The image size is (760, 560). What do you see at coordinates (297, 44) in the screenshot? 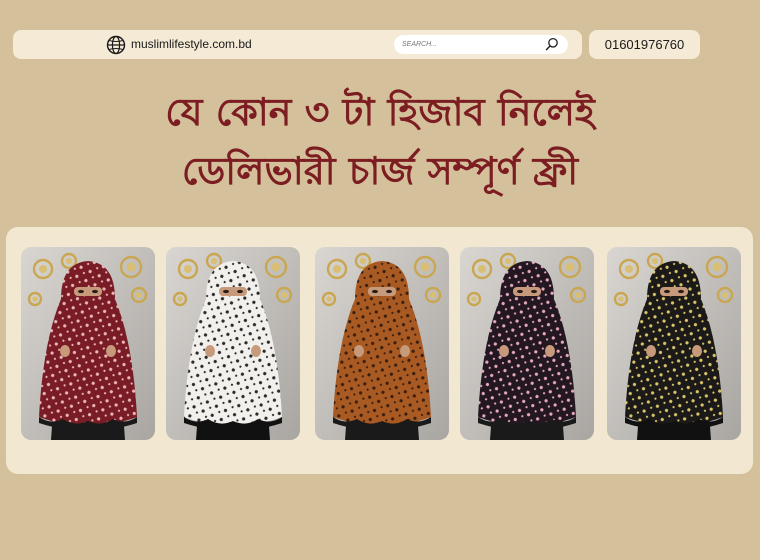
I see `top-bar: muslimlifestyle.com.bd` at bounding box center [297, 44].